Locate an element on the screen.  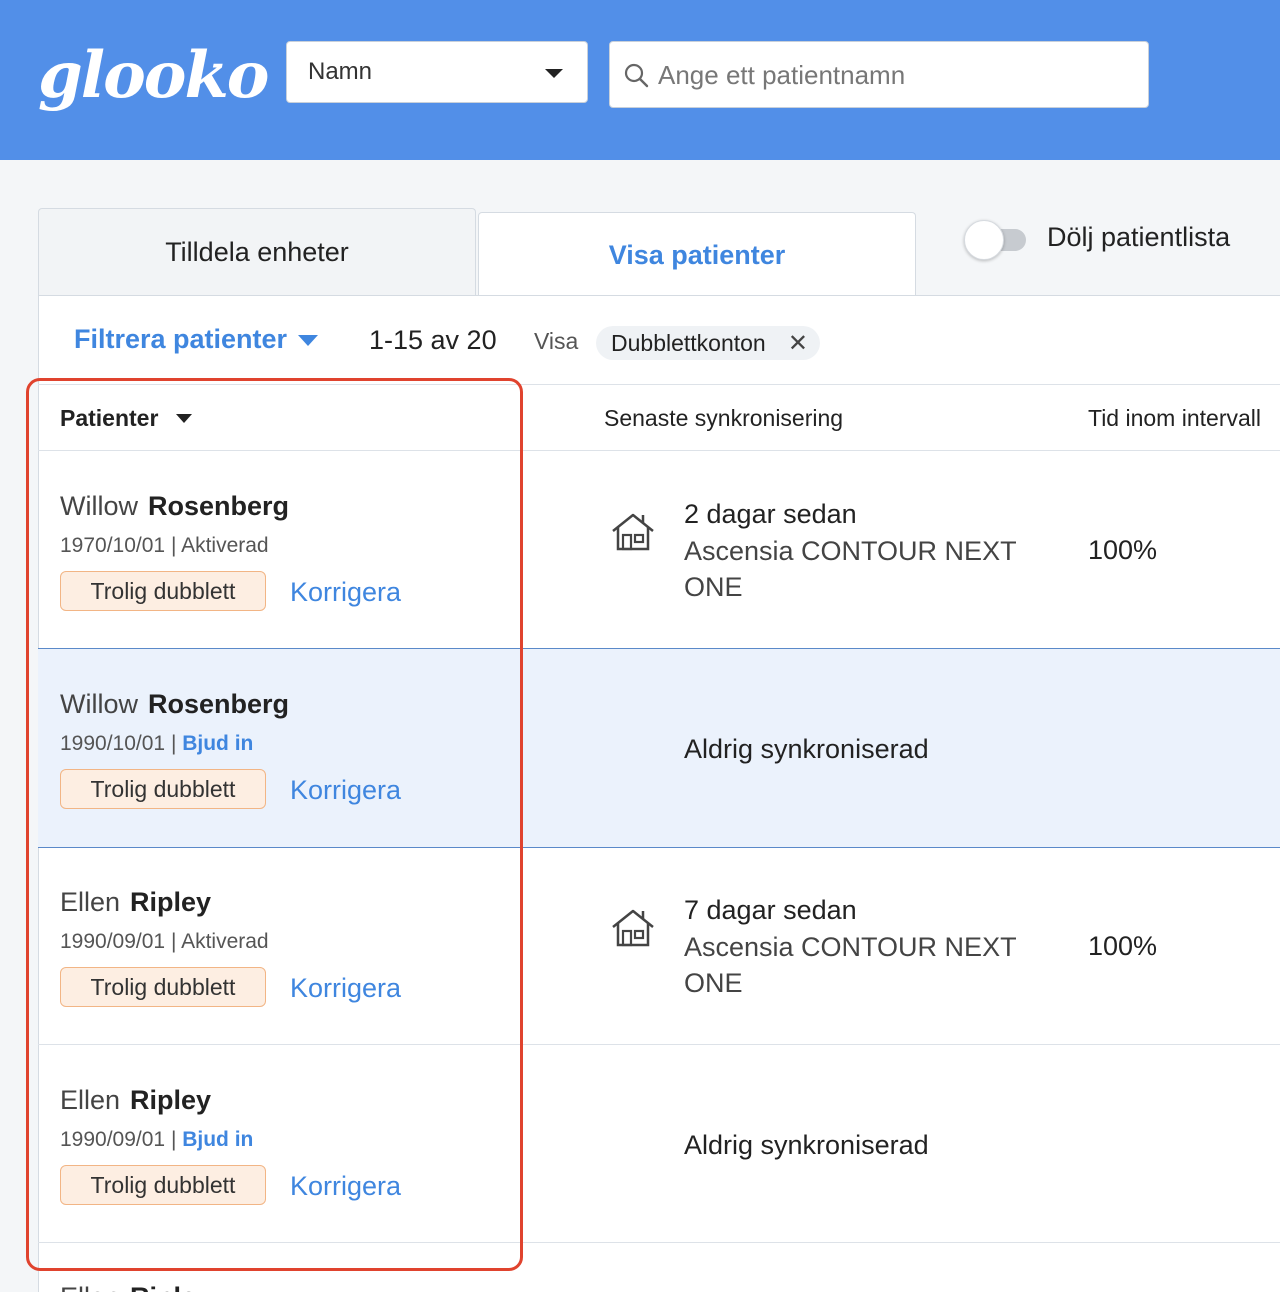
toggle-label: Dölj patientlista is located at coordinates (1139, 237).